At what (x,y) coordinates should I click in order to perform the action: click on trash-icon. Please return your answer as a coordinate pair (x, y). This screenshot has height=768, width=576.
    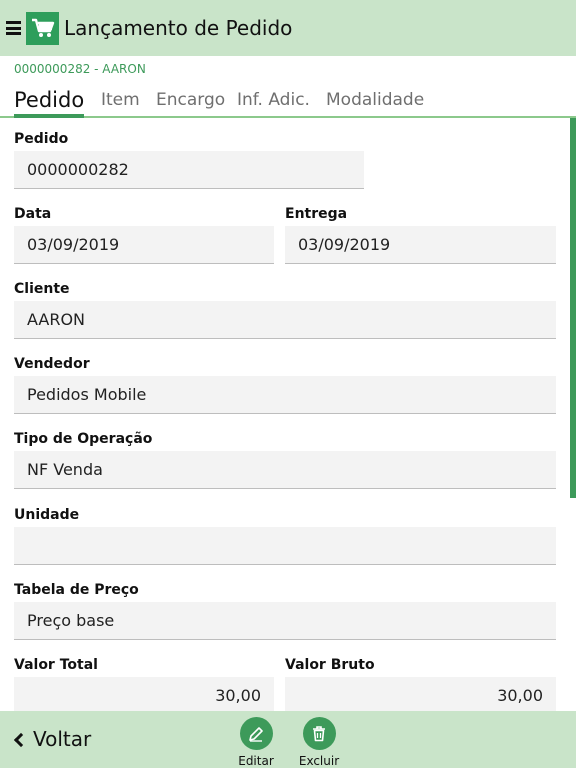
    Looking at the image, I should click on (319, 733).